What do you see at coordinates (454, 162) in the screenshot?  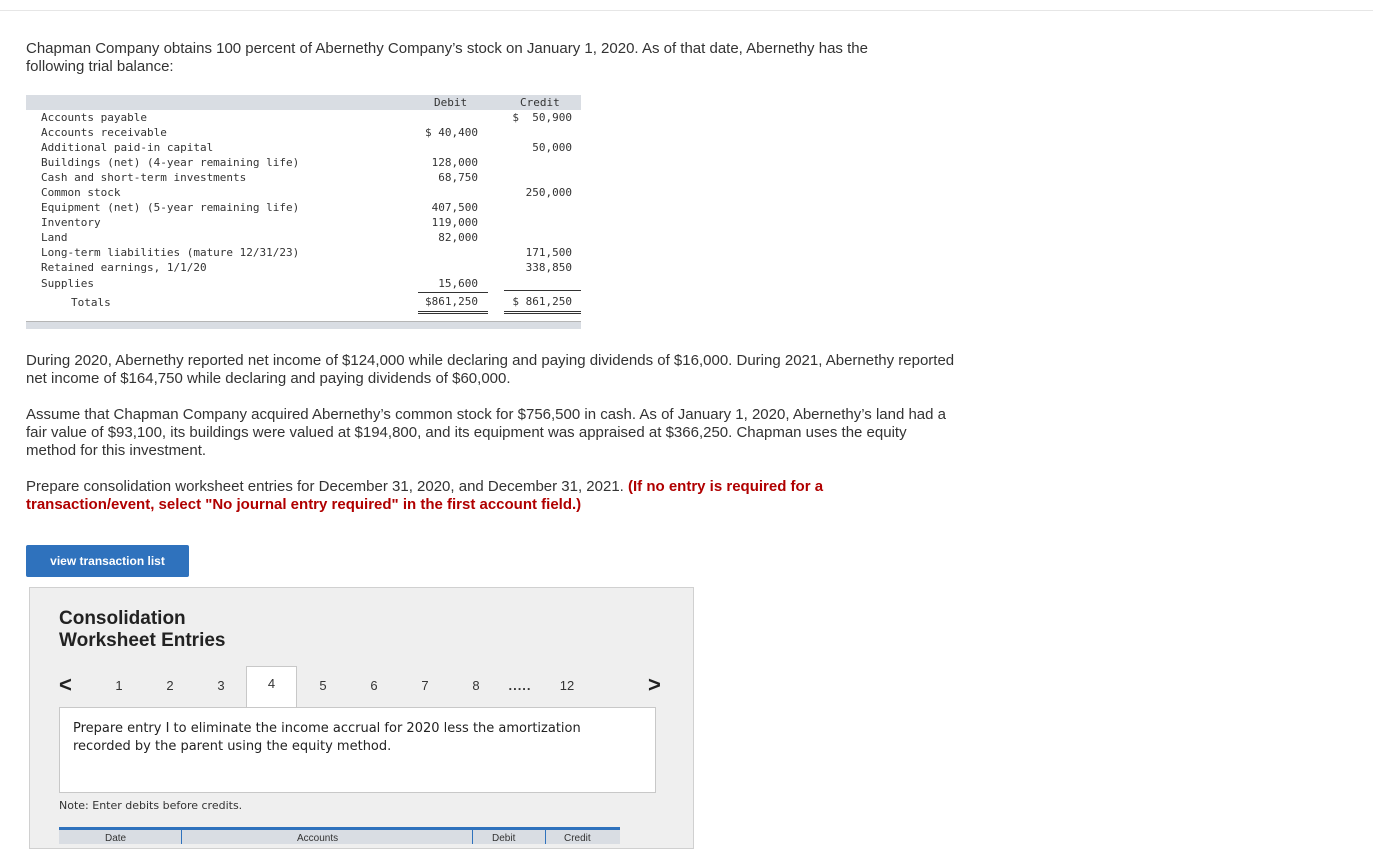 I see `table-row-debit: 128,000` at bounding box center [454, 162].